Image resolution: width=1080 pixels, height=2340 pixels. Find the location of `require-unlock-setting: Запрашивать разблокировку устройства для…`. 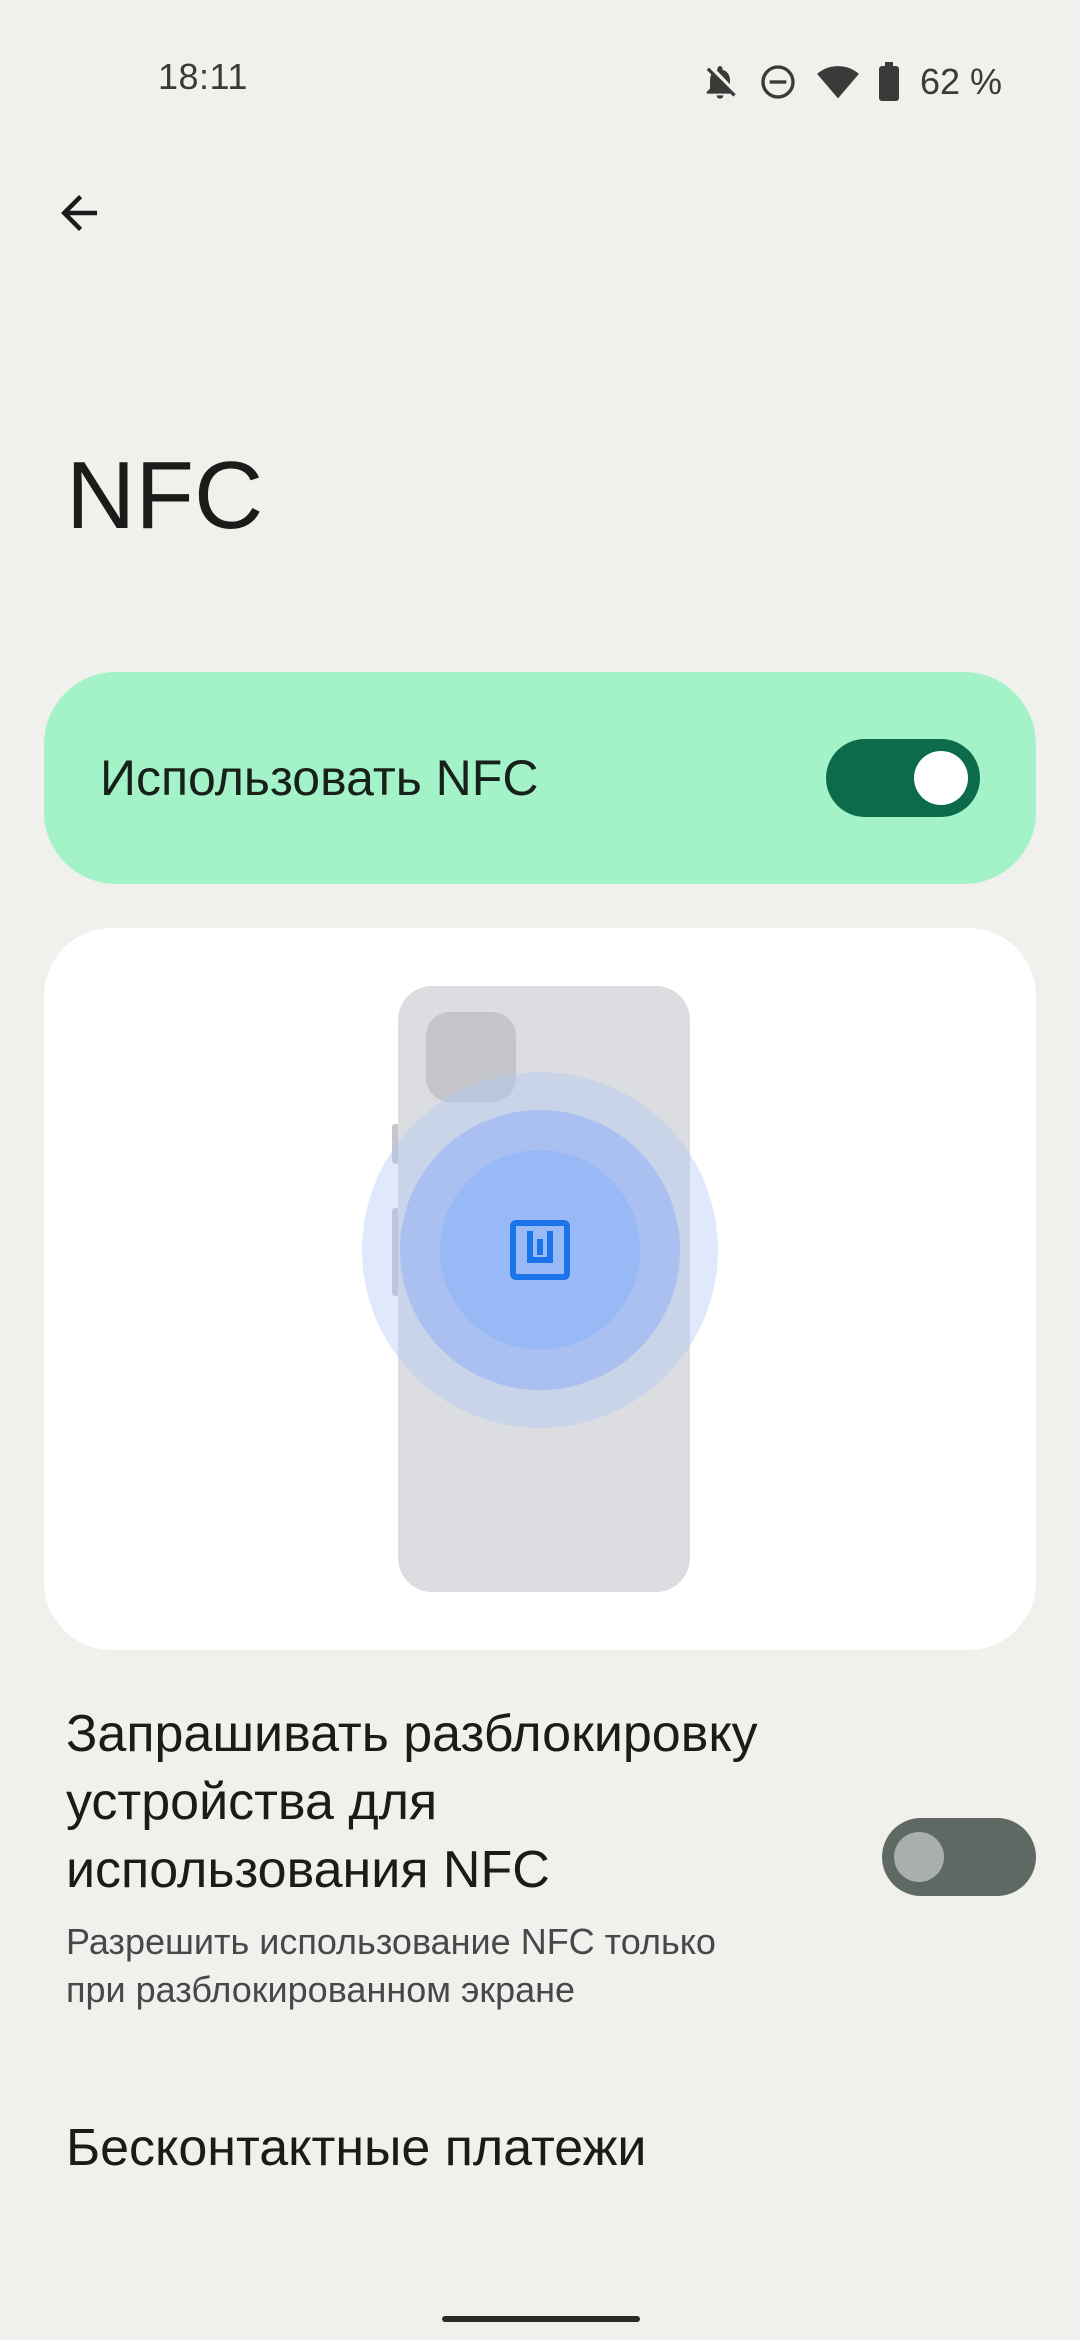

require-unlock-setting: Запрашивать разблокировку устройства для… is located at coordinates (551, 1860).